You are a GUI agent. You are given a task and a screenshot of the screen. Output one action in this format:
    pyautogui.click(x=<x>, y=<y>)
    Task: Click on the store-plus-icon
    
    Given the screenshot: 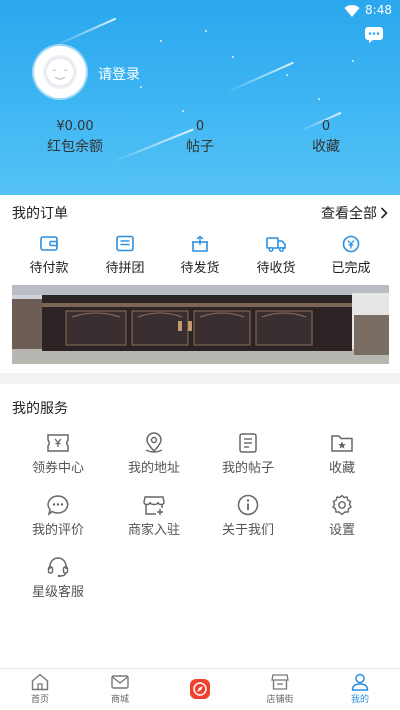 What is the action you would take?
    pyautogui.click(x=154, y=505)
    